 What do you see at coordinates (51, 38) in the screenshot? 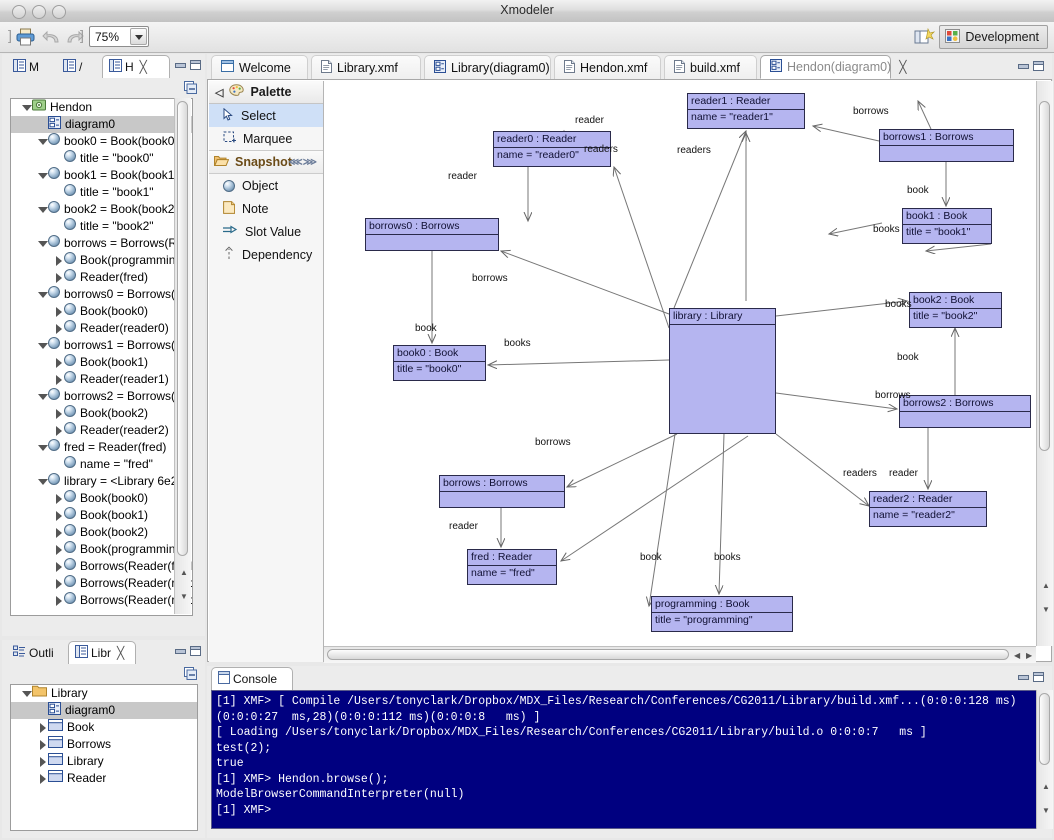
I see `undo-icon` at bounding box center [51, 38].